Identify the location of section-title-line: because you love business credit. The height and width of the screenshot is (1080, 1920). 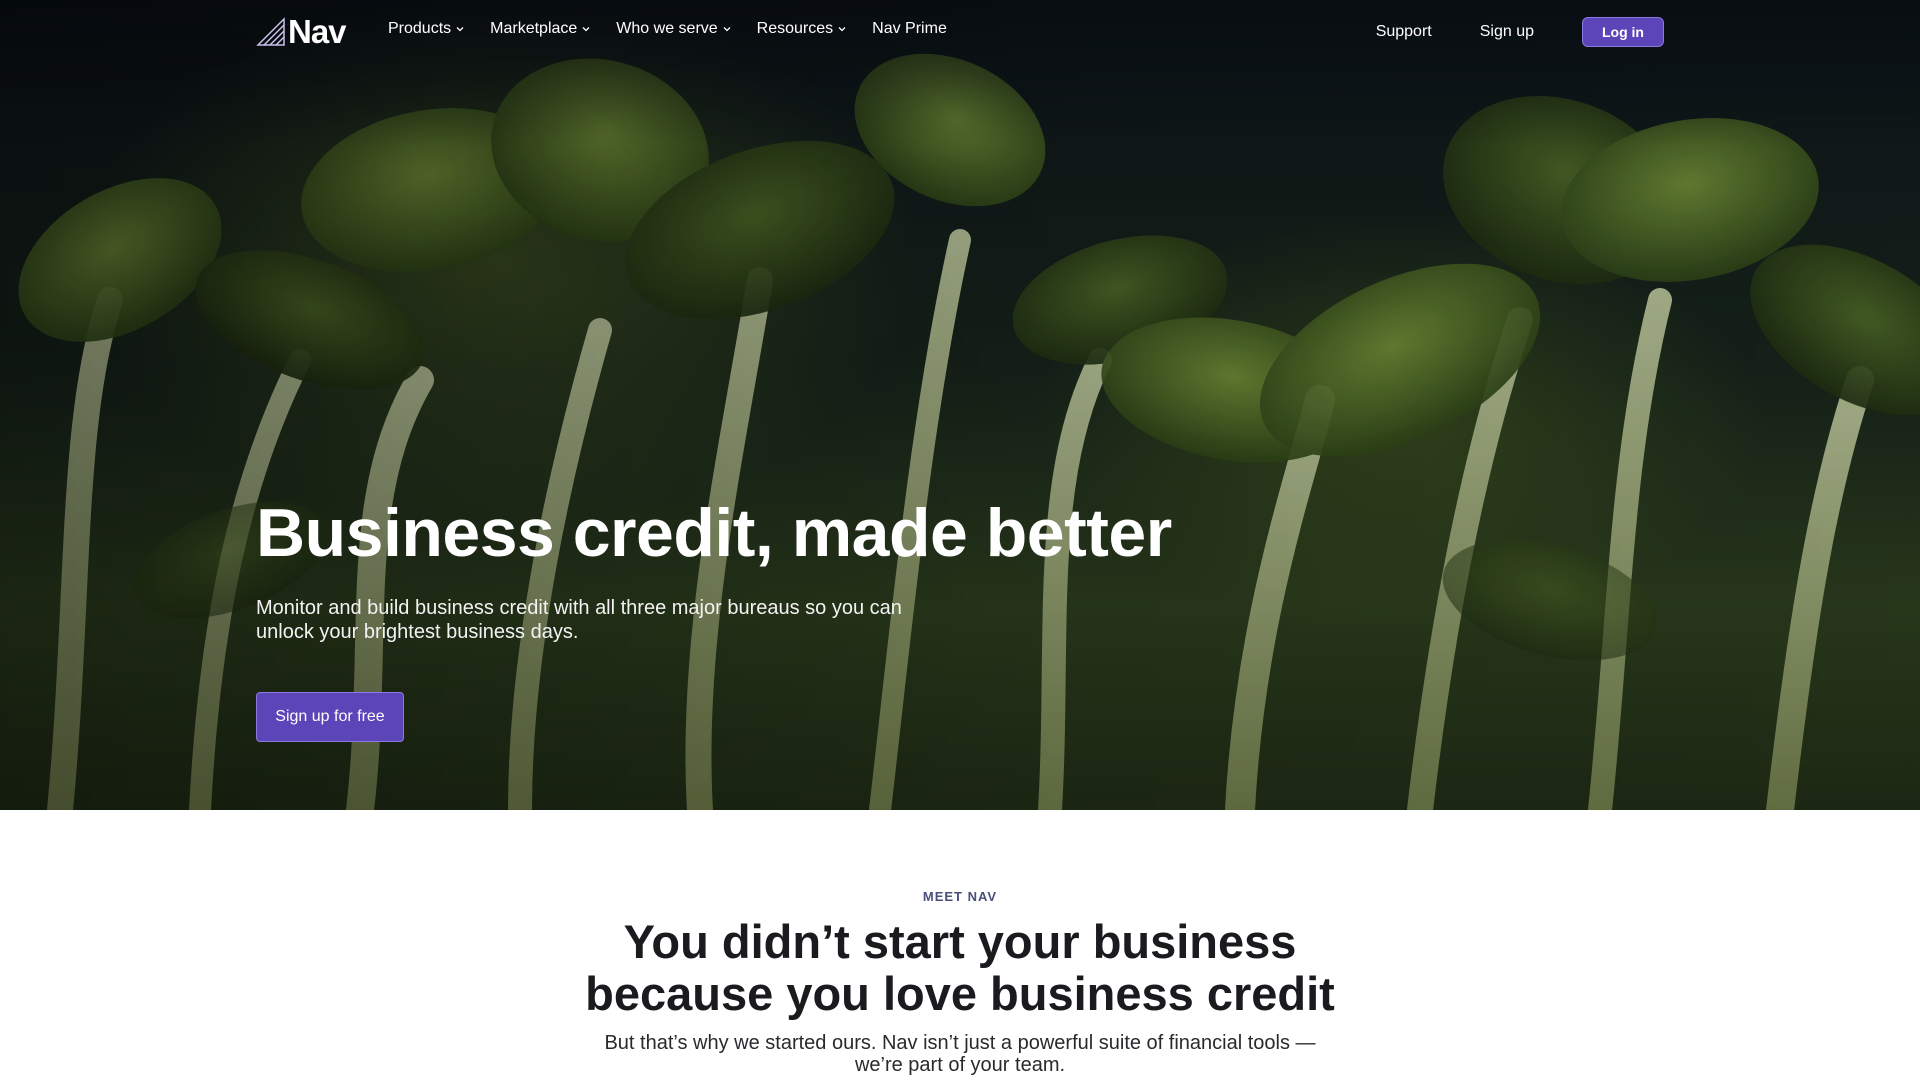
(960, 993).